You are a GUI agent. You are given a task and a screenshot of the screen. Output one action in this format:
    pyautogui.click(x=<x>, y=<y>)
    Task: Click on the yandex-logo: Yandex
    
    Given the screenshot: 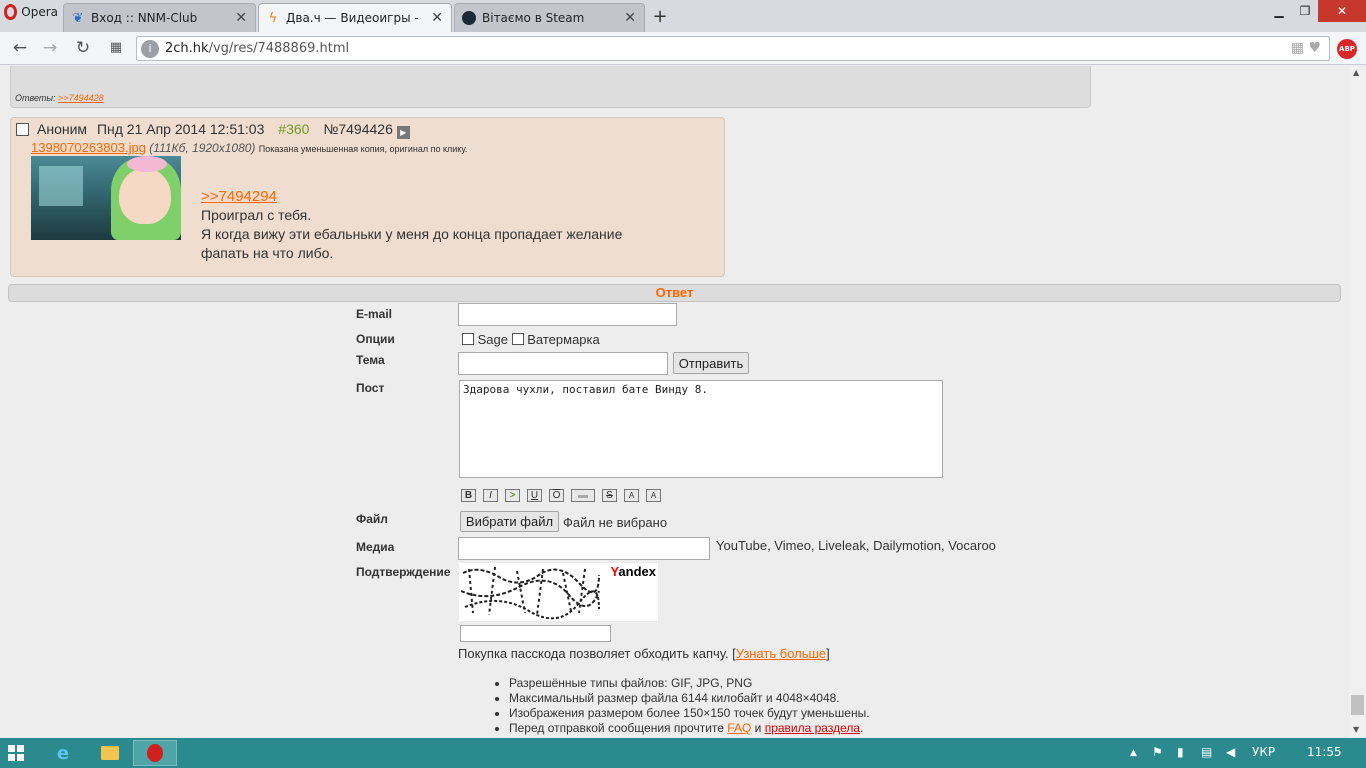 What is the action you would take?
    pyautogui.click(x=633, y=571)
    